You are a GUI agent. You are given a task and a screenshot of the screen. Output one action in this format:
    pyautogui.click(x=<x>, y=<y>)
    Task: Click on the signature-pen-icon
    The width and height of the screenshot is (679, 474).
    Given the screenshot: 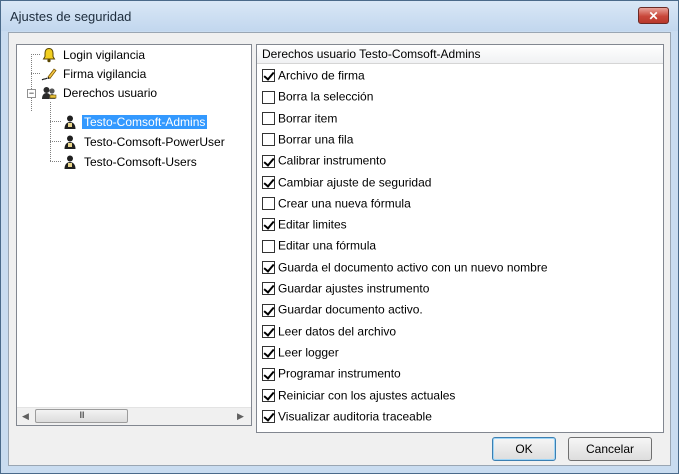 What is the action you would take?
    pyautogui.click(x=49, y=74)
    